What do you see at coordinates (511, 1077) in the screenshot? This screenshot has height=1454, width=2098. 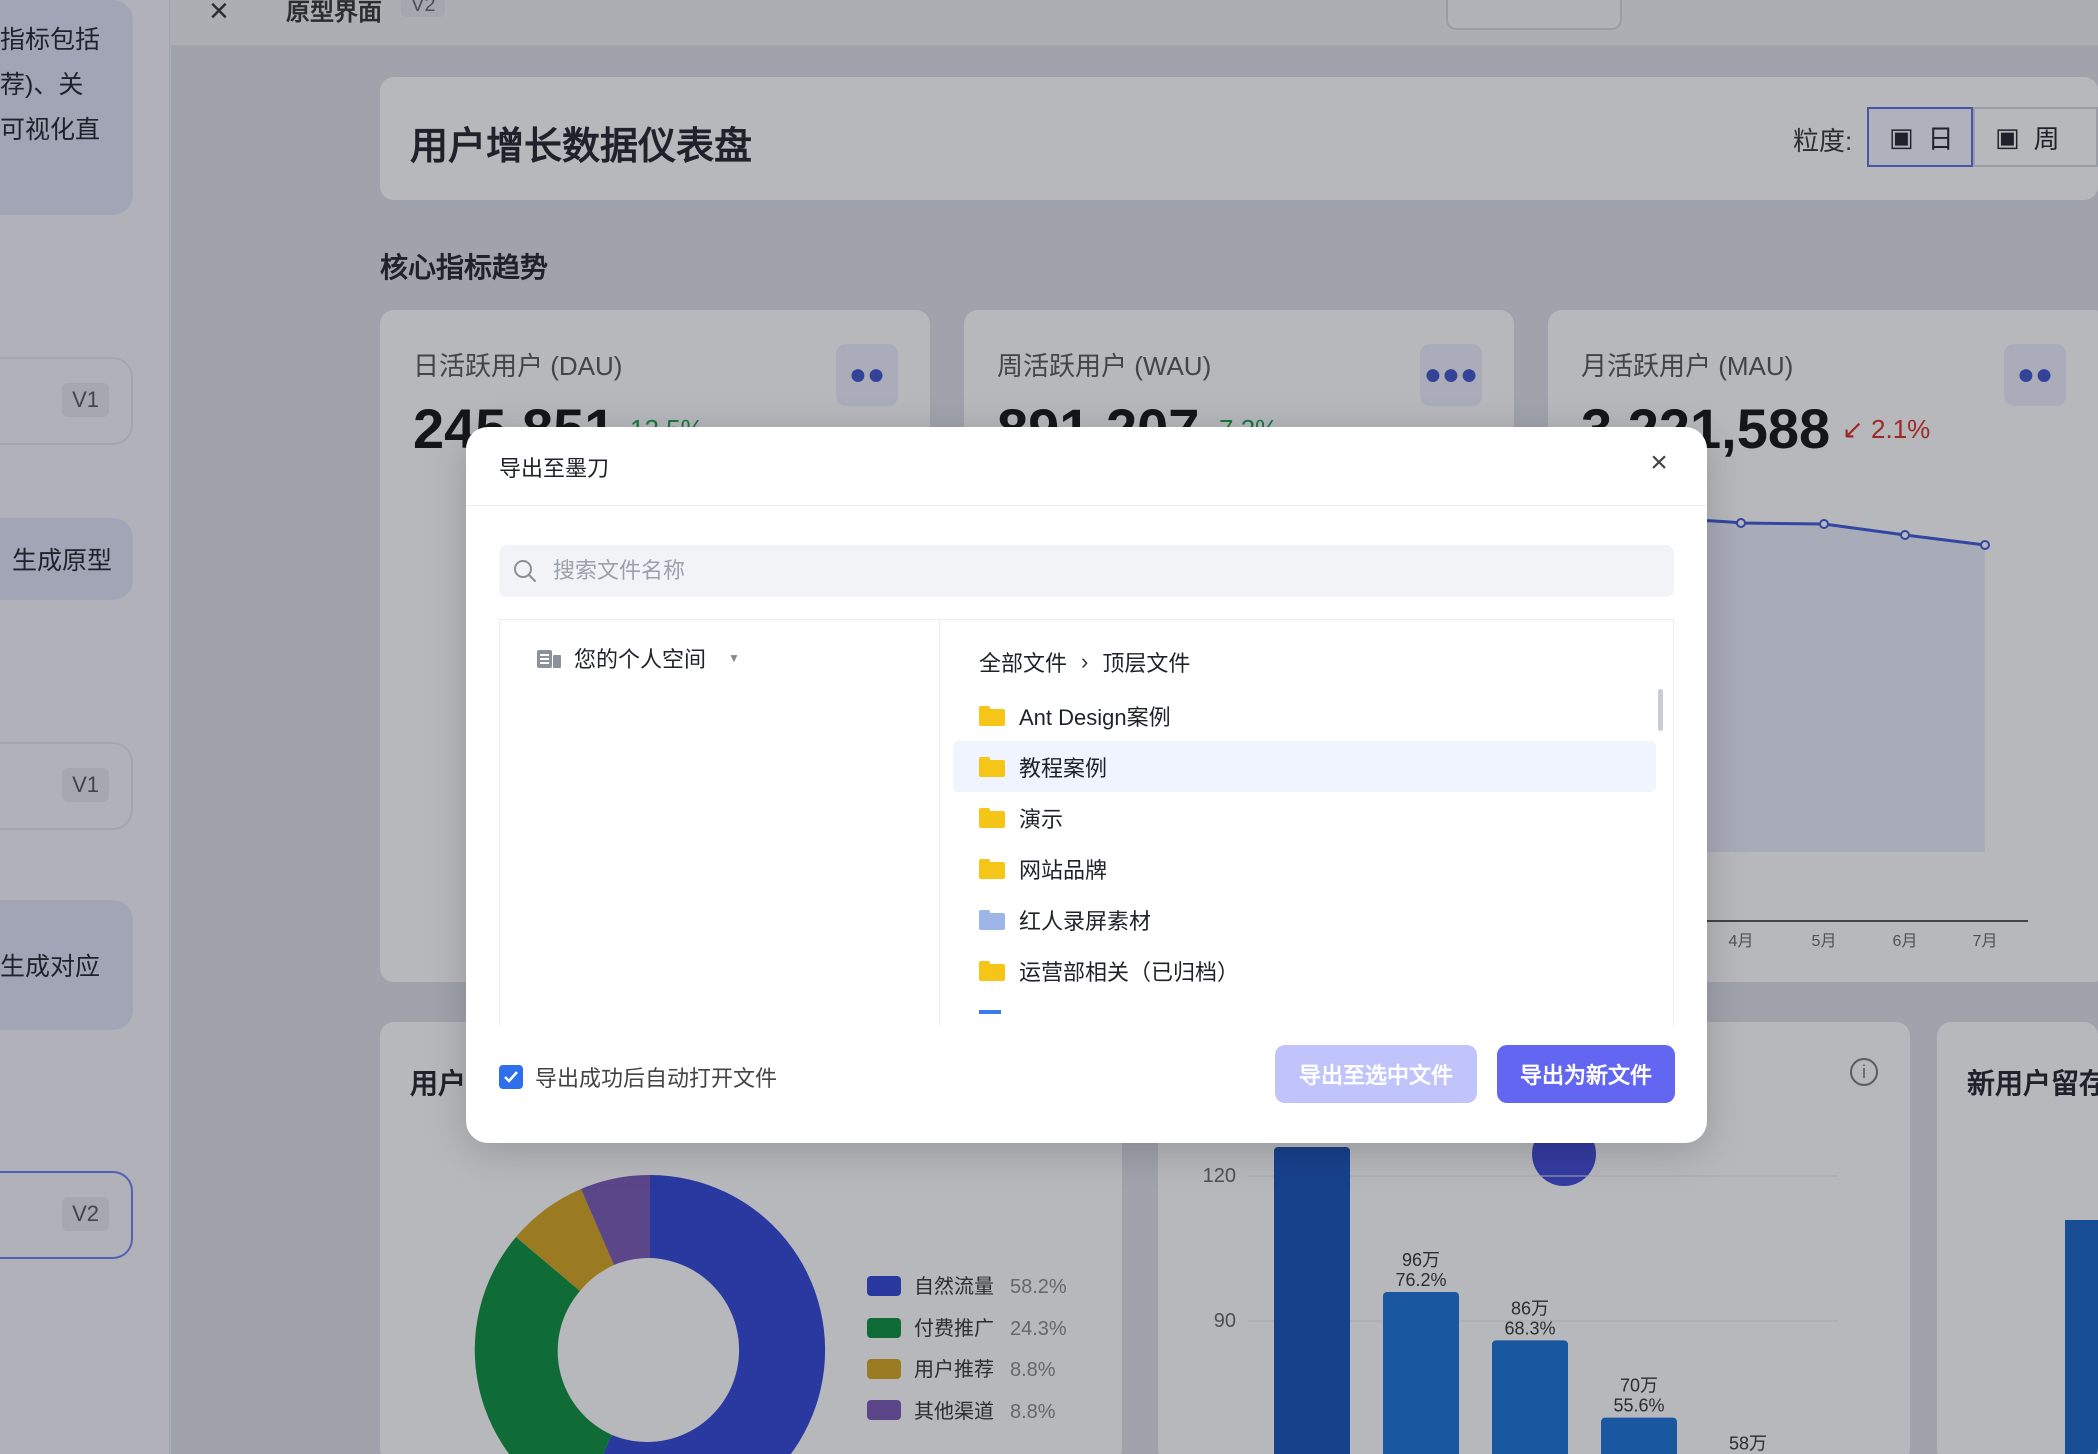 I see `checkbox-checked-icon` at bounding box center [511, 1077].